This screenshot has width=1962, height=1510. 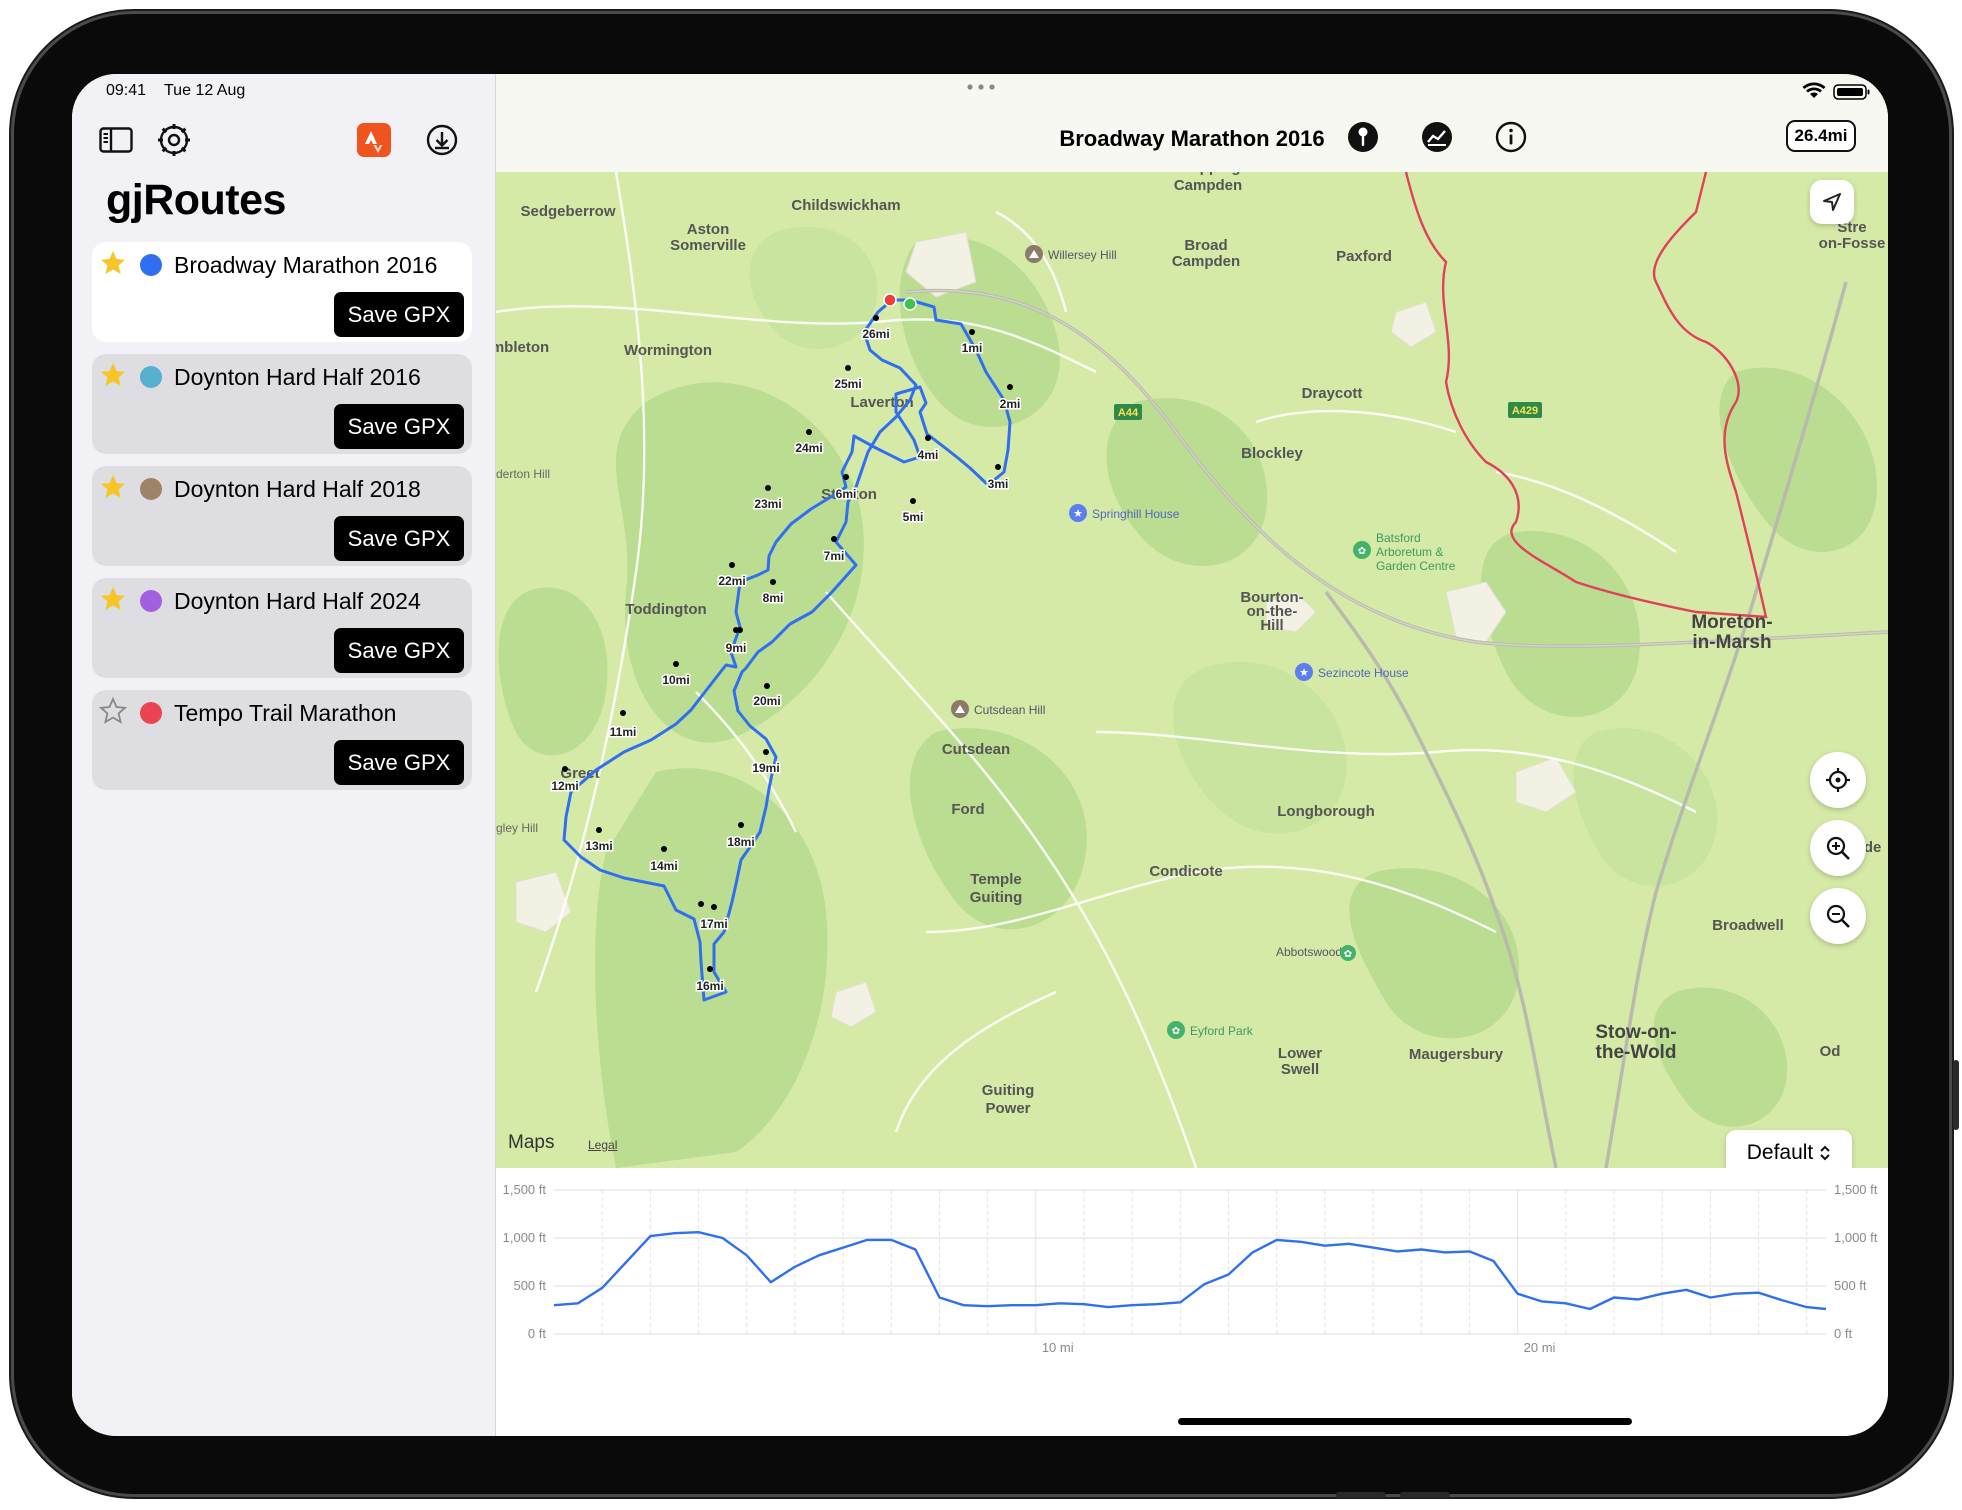 I want to click on status-time: 09:41, so click(x=126, y=90).